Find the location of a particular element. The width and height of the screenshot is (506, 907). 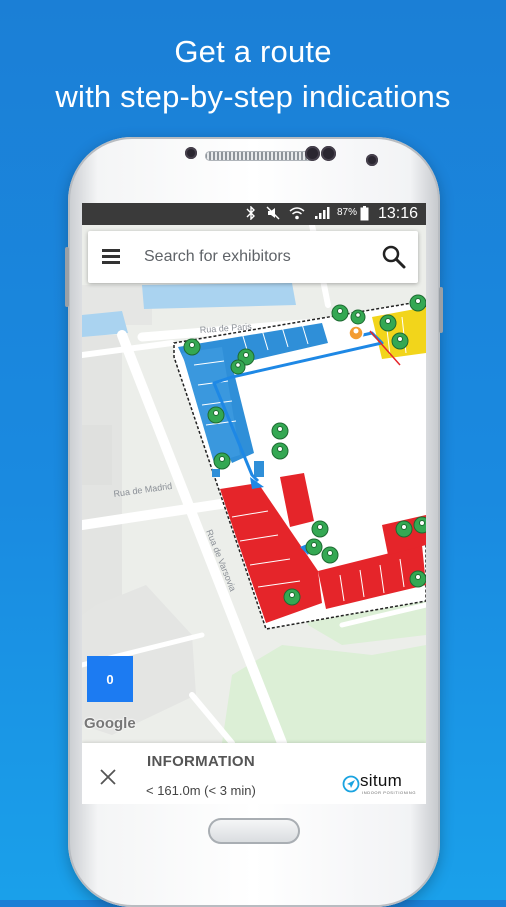

brand-name: situm is located at coordinates (381, 780).